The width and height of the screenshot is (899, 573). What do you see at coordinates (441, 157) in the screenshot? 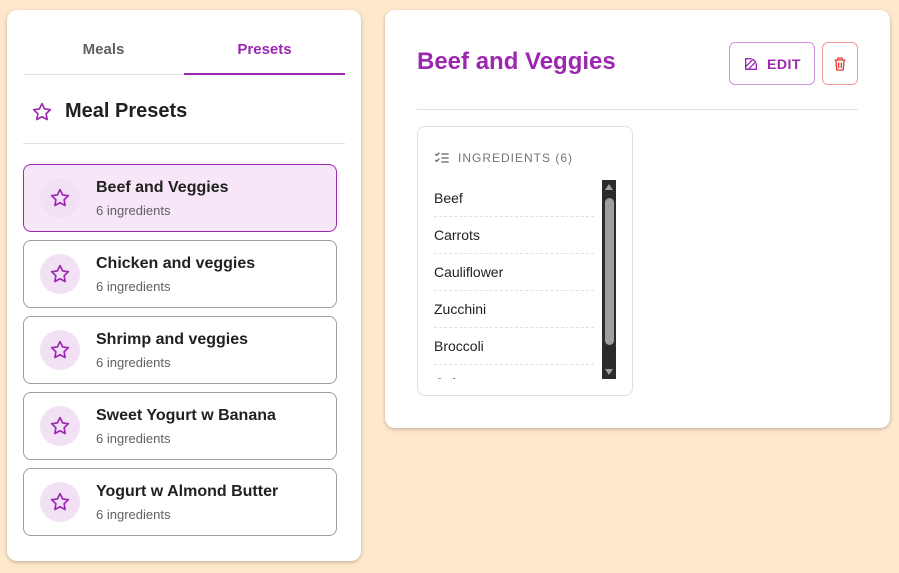
I see `checklist-icon` at bounding box center [441, 157].